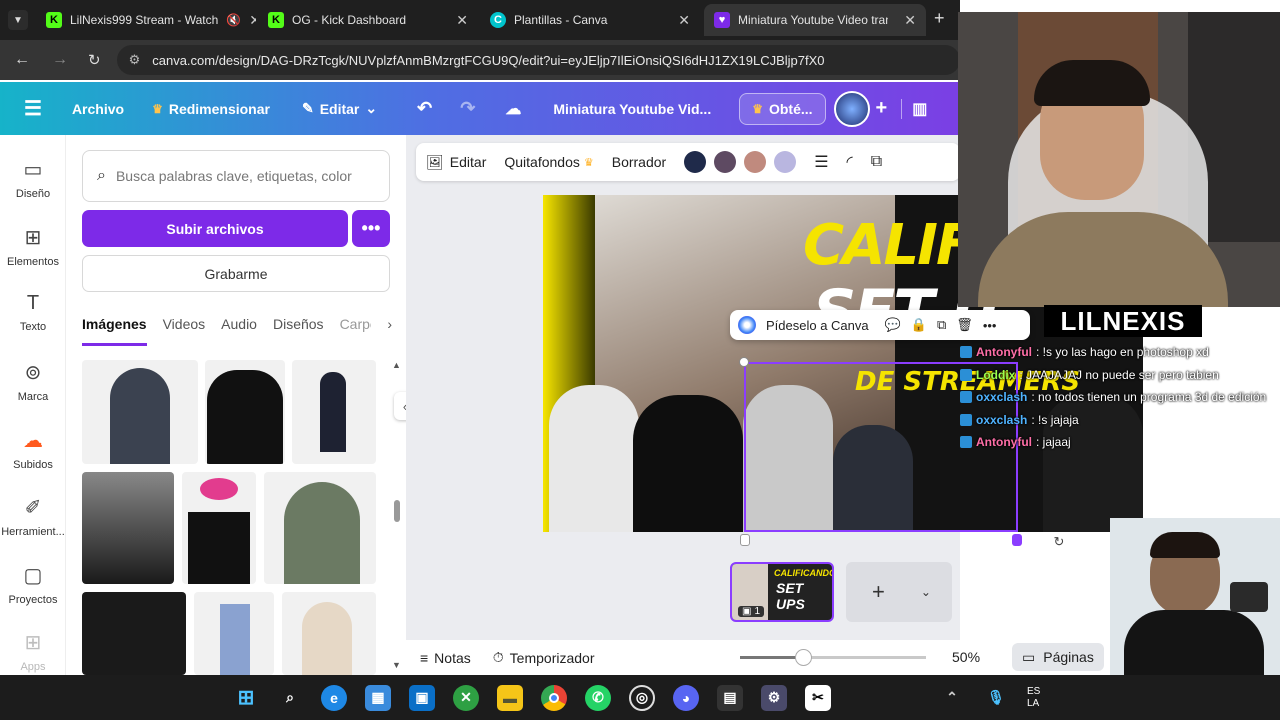 Image resolution: width=1280 pixels, height=720 pixels. Describe the element at coordinates (239, 331) in the screenshot. I see `tab-audio: Audio` at that location.